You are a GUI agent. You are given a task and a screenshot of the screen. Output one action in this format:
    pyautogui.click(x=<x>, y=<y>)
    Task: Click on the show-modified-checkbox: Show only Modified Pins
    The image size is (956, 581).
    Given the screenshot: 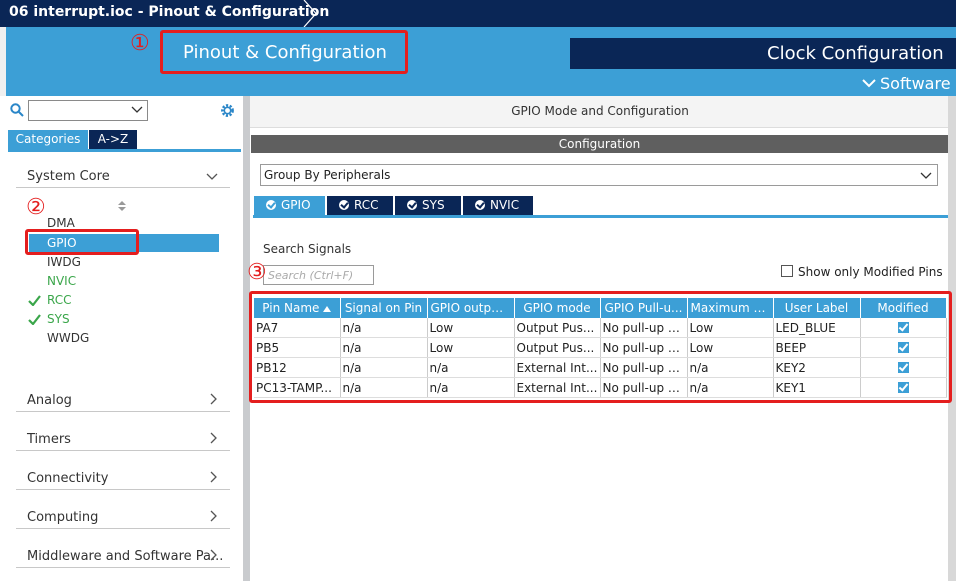 What is the action you would take?
    pyautogui.click(x=862, y=272)
    